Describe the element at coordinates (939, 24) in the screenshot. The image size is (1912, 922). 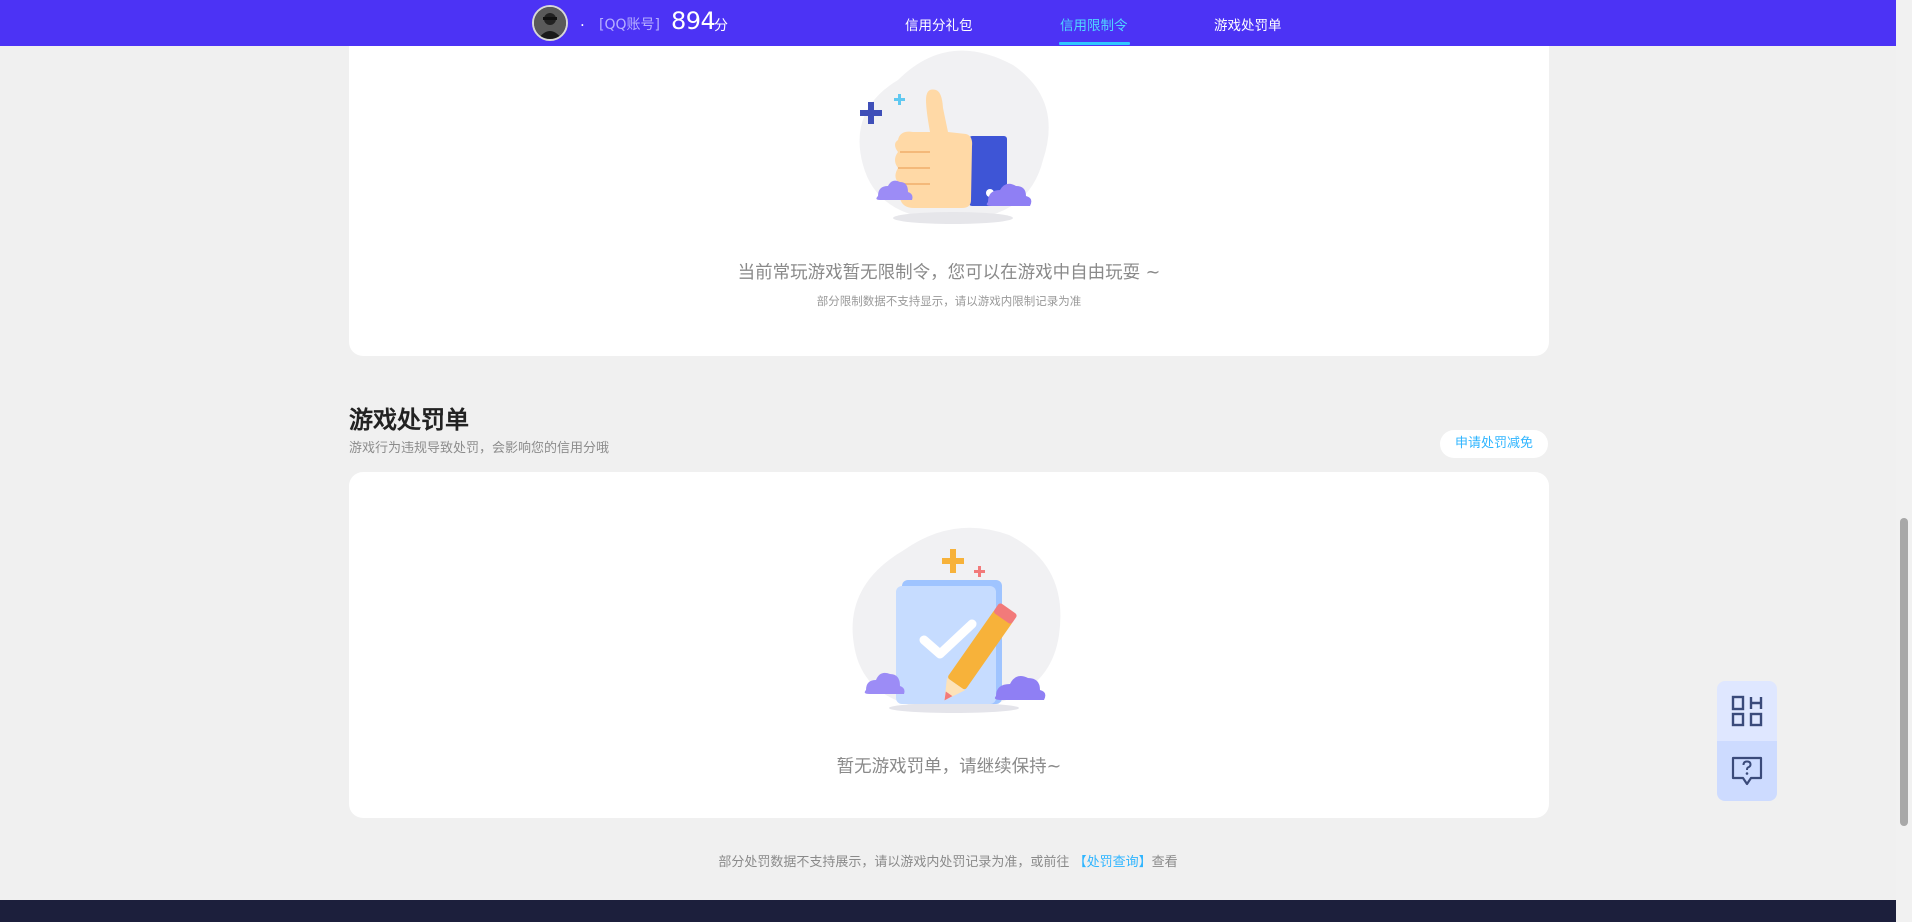
I see `tab-credit-gift: 信用分礼包` at that location.